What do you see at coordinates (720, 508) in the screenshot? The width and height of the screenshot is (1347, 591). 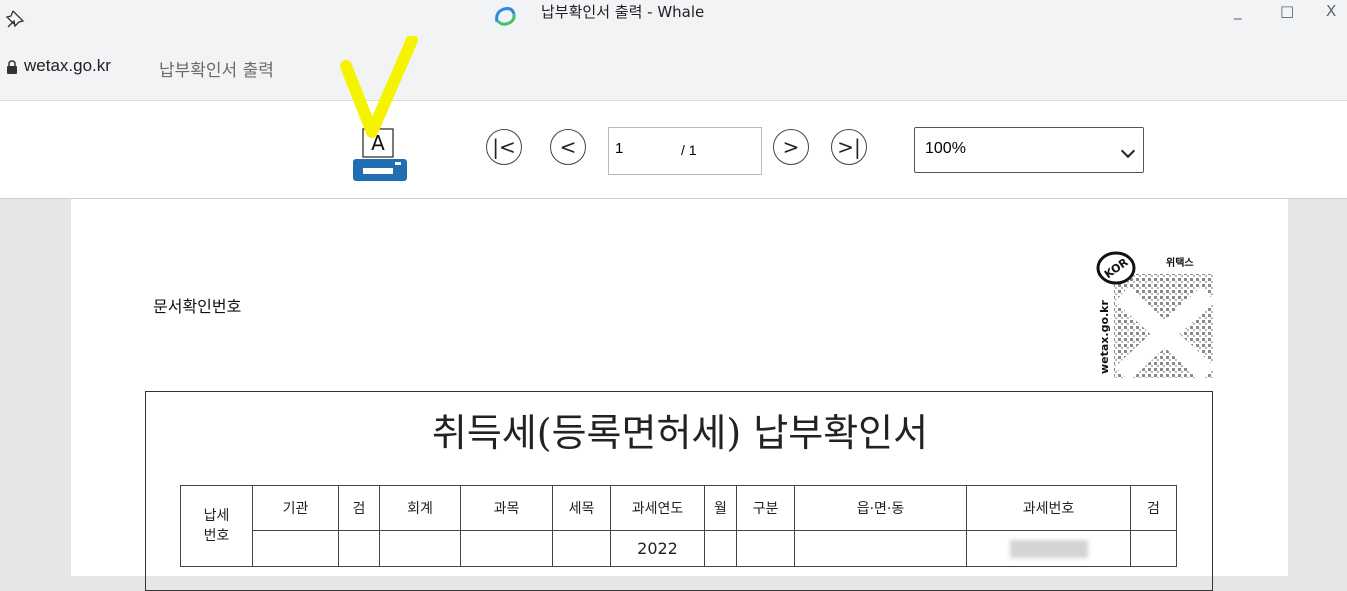 I see `column-header: 월` at bounding box center [720, 508].